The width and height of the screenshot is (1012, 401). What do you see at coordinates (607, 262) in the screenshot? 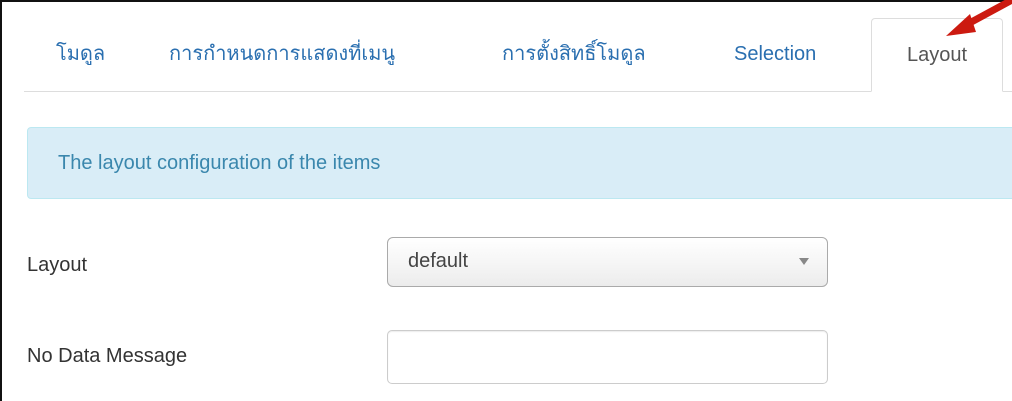
I see `layout-select: default` at bounding box center [607, 262].